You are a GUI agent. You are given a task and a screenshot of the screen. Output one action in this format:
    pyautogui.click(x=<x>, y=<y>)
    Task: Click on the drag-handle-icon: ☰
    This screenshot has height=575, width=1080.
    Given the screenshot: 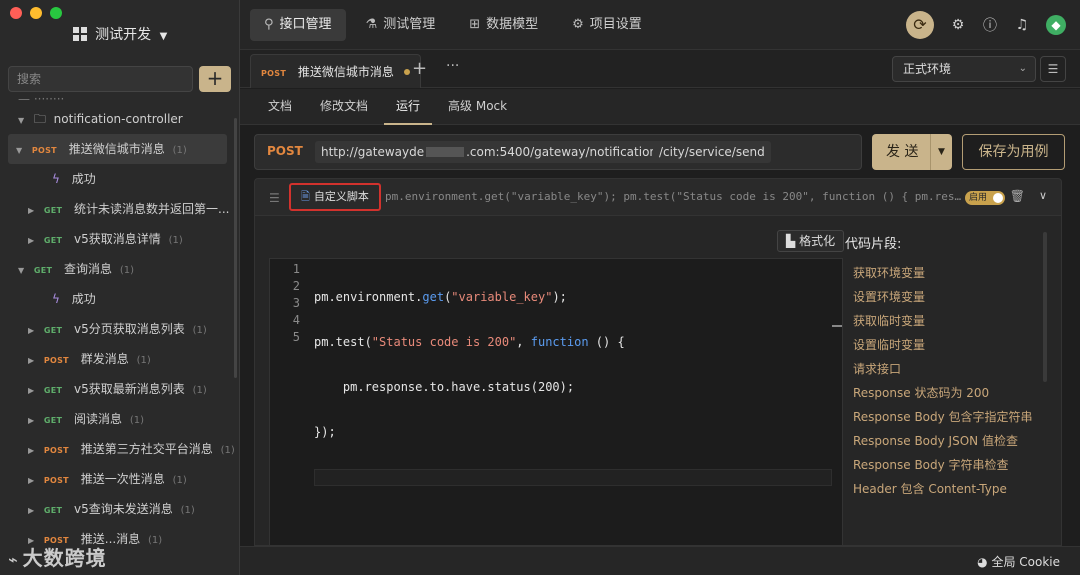 What is the action you would take?
    pyautogui.click(x=274, y=198)
    